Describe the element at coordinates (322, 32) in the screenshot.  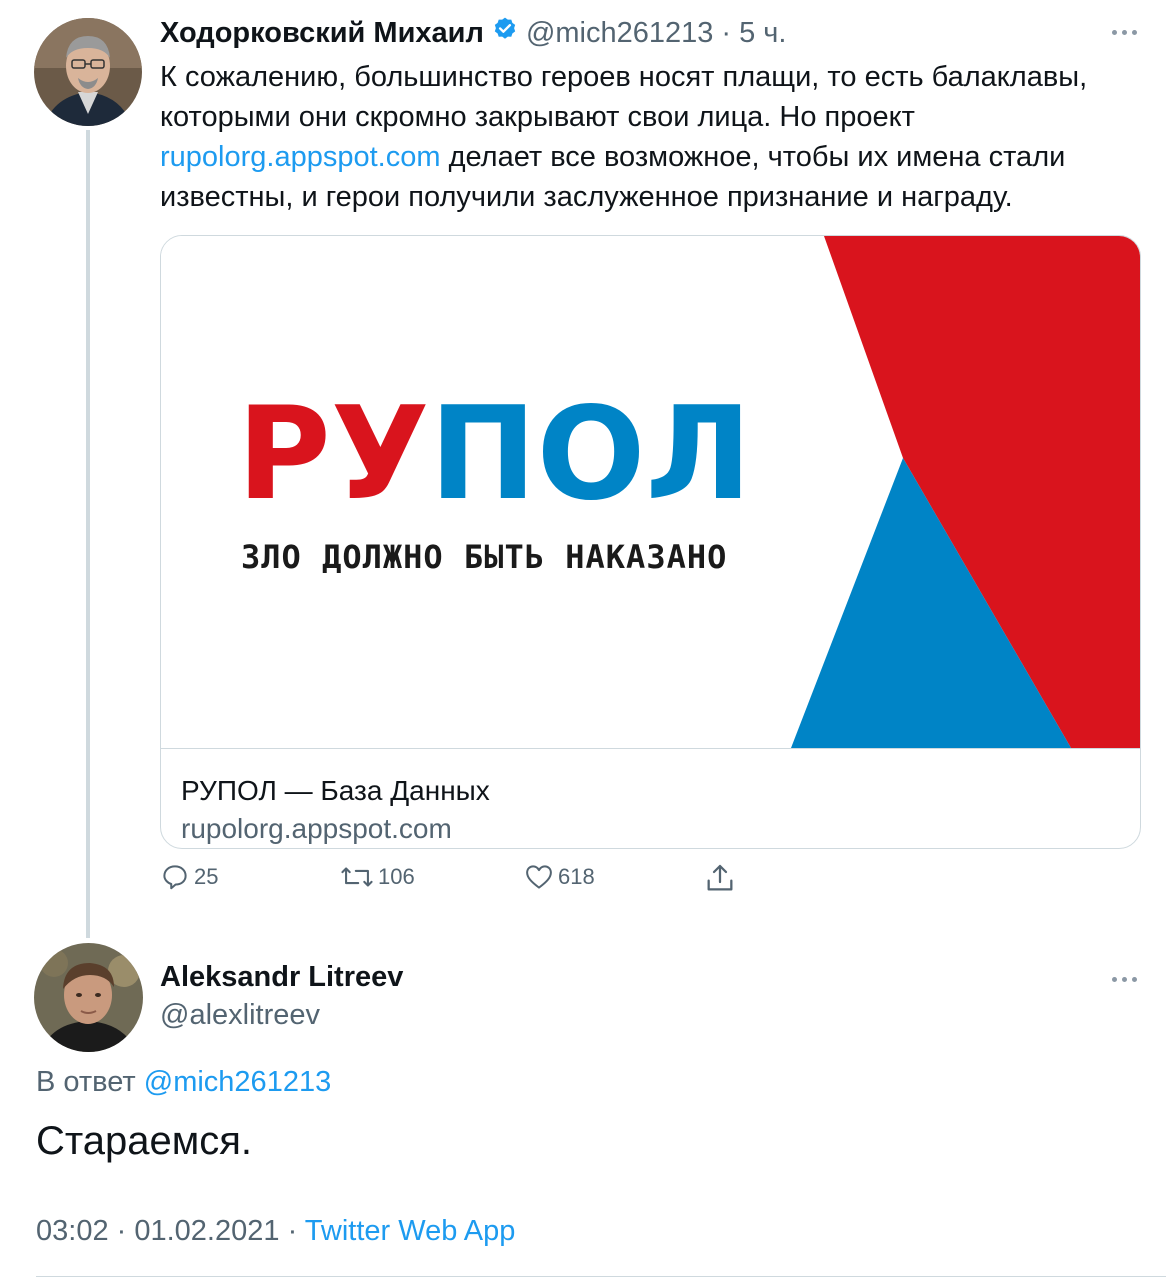
I see `author-name-label: Ходорковский Михаил` at that location.